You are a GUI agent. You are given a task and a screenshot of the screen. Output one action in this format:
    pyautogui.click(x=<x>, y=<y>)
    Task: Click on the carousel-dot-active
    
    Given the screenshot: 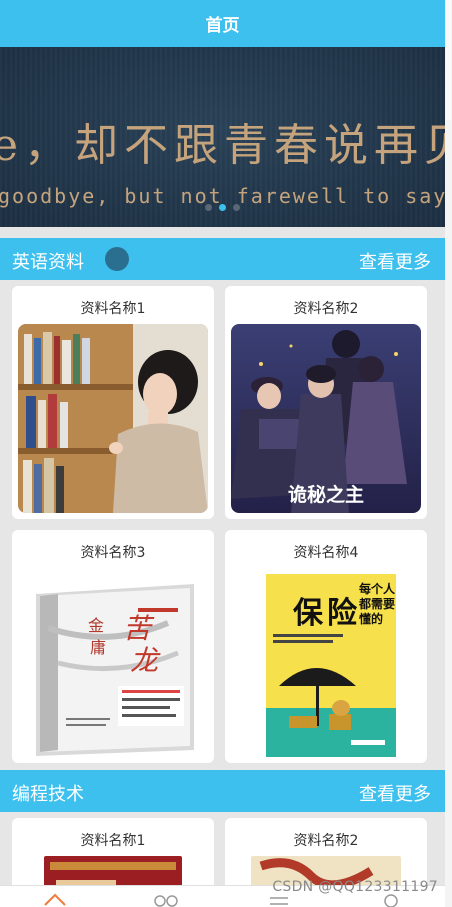 What is the action you would take?
    pyautogui.click(x=222, y=207)
    